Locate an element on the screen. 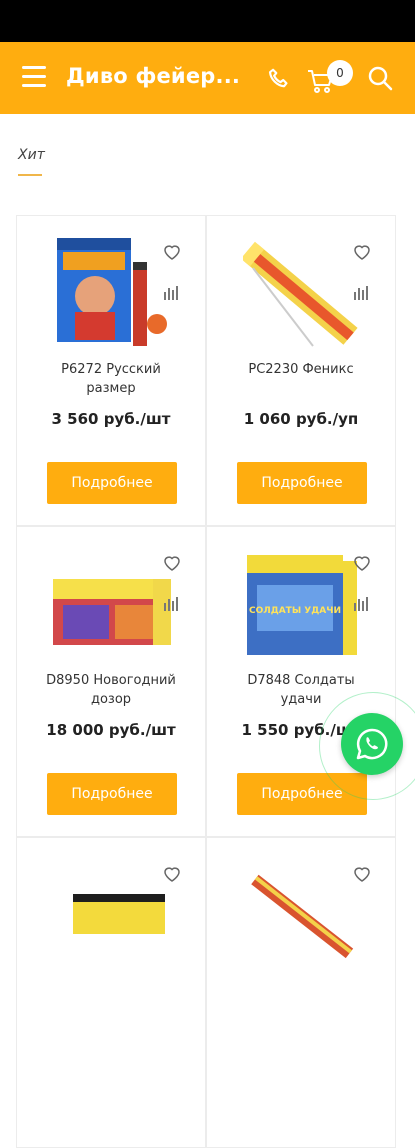  product-price: 18 000 руб./шт is located at coordinates (111, 730).